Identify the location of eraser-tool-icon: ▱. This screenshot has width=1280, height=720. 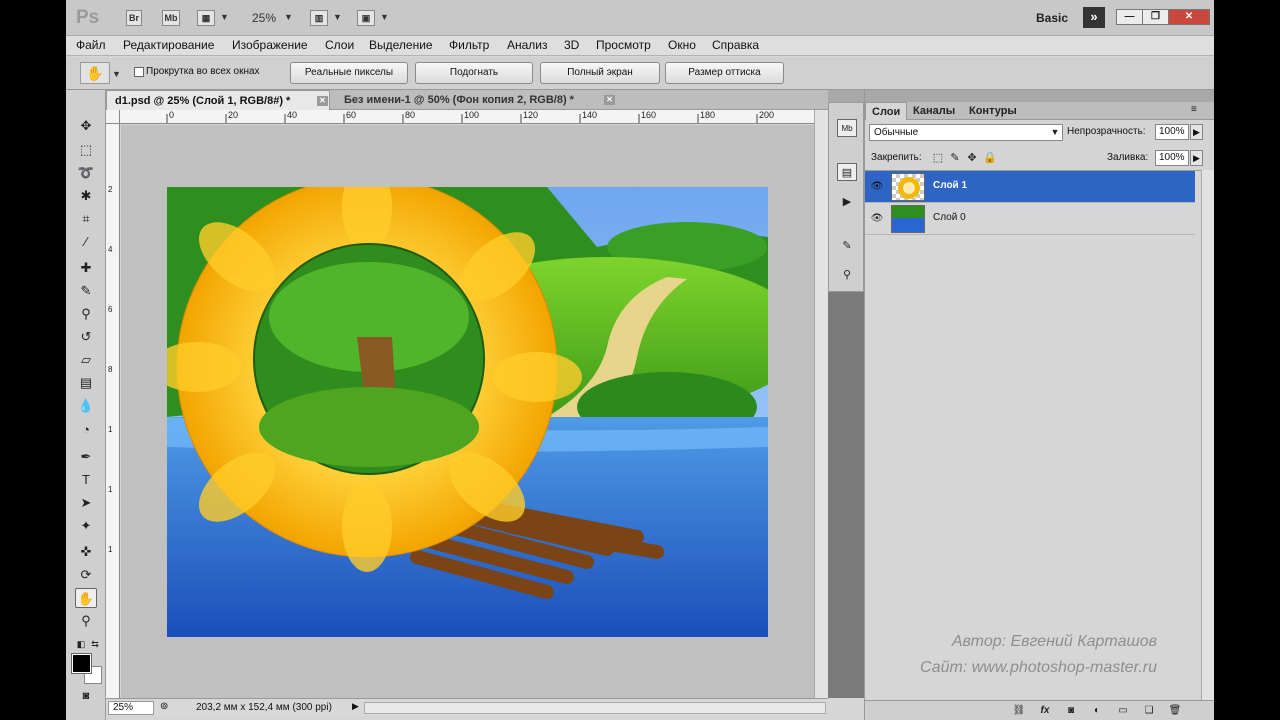
(86, 360).